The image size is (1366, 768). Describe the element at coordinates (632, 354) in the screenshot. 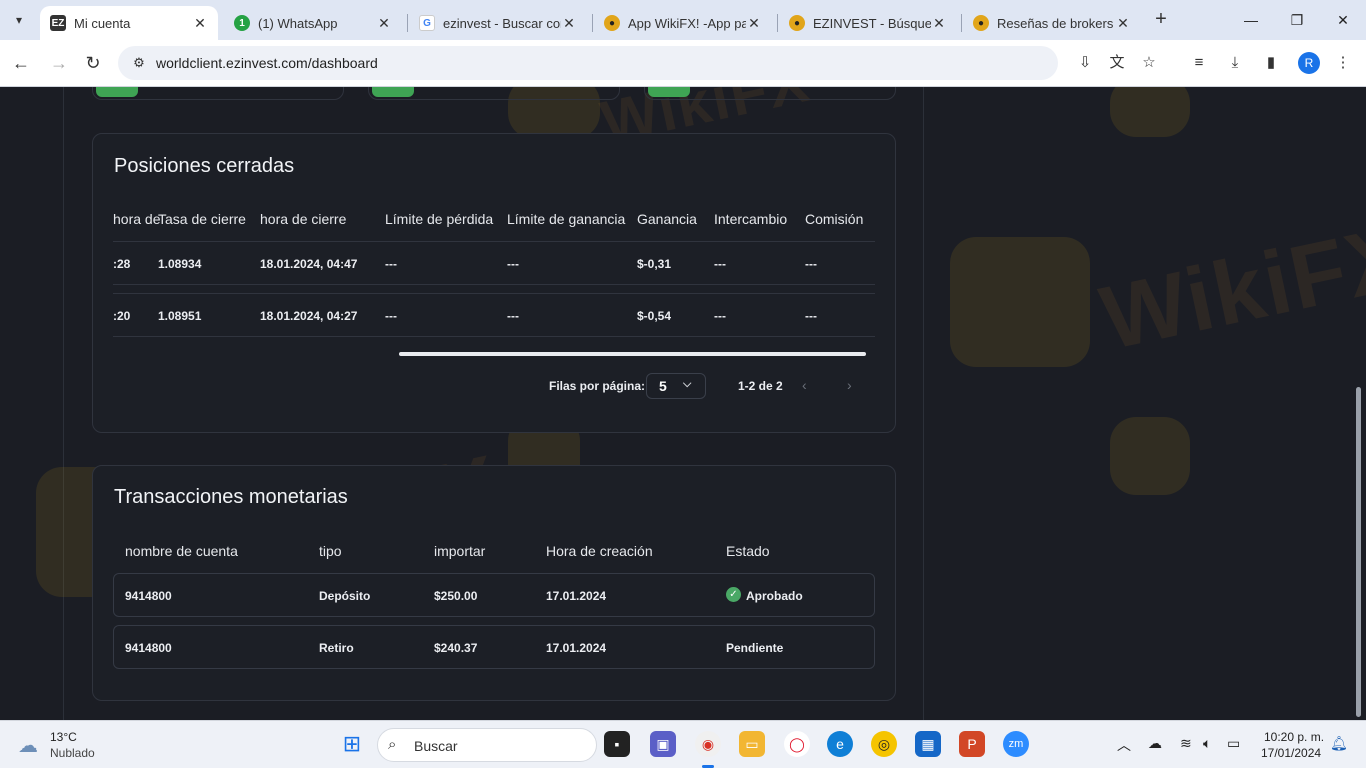

I see `table-horizontal-scrollbar` at that location.